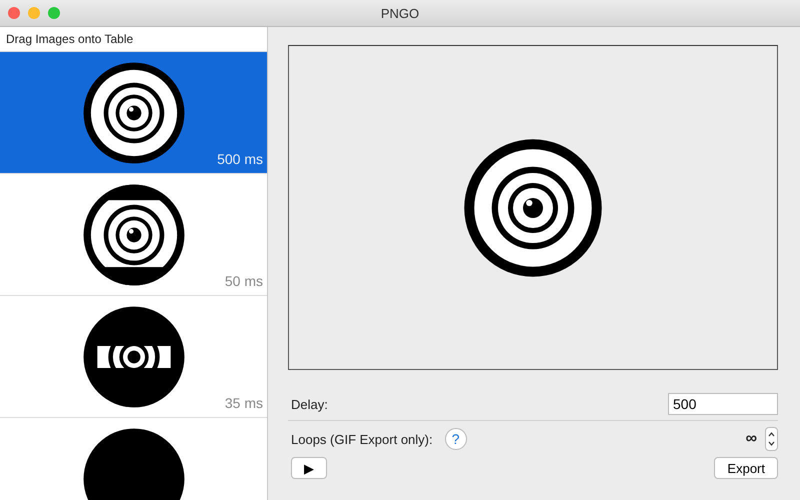 The width and height of the screenshot is (800, 500). What do you see at coordinates (455, 439) in the screenshot?
I see `help-button: ?` at bounding box center [455, 439].